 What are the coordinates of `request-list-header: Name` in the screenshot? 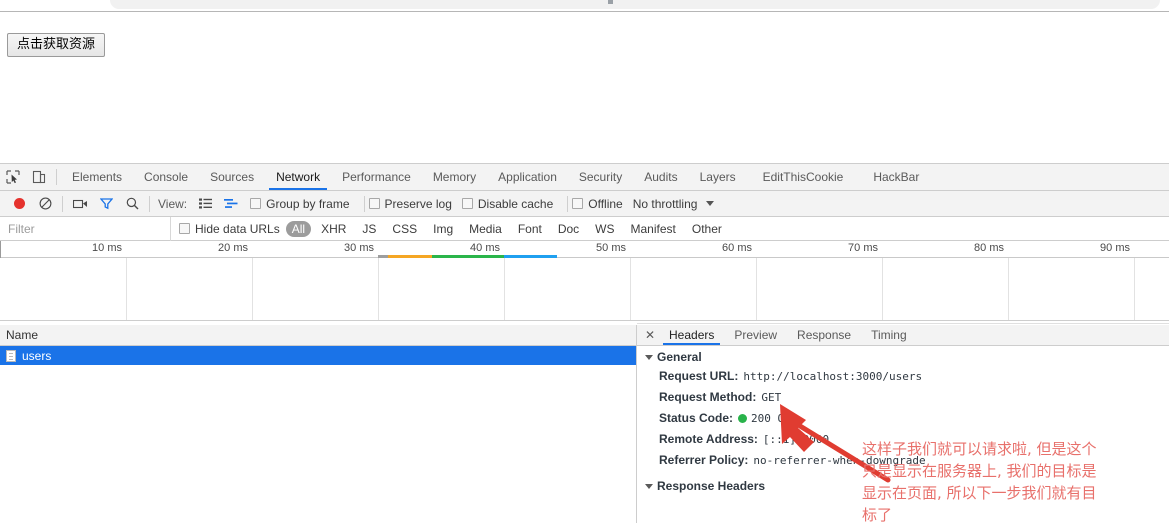 It's located at (318, 335).